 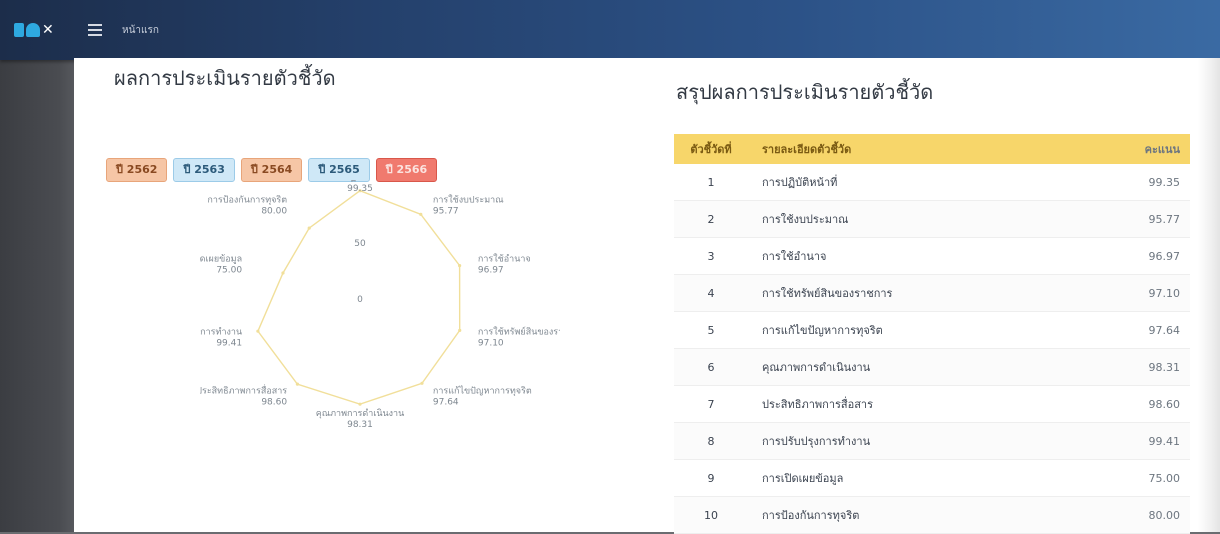 What do you see at coordinates (491, 344) in the screenshot?
I see `radar-axis-value: 97.10` at bounding box center [491, 344].